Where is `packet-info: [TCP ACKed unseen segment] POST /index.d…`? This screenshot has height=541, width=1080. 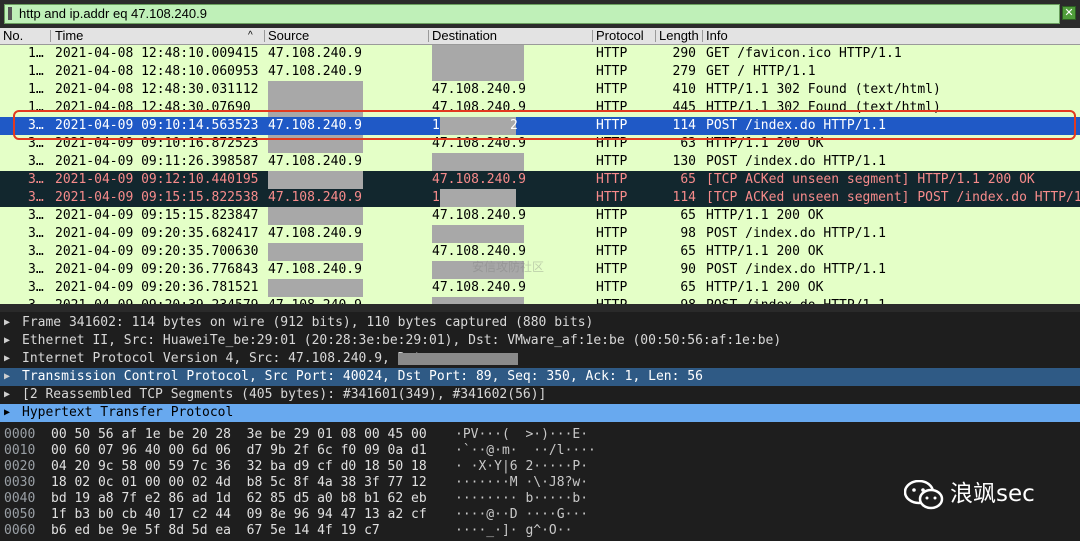
packet-info: [TCP ACKed unseen segment] POST /index.d… is located at coordinates (893, 197).